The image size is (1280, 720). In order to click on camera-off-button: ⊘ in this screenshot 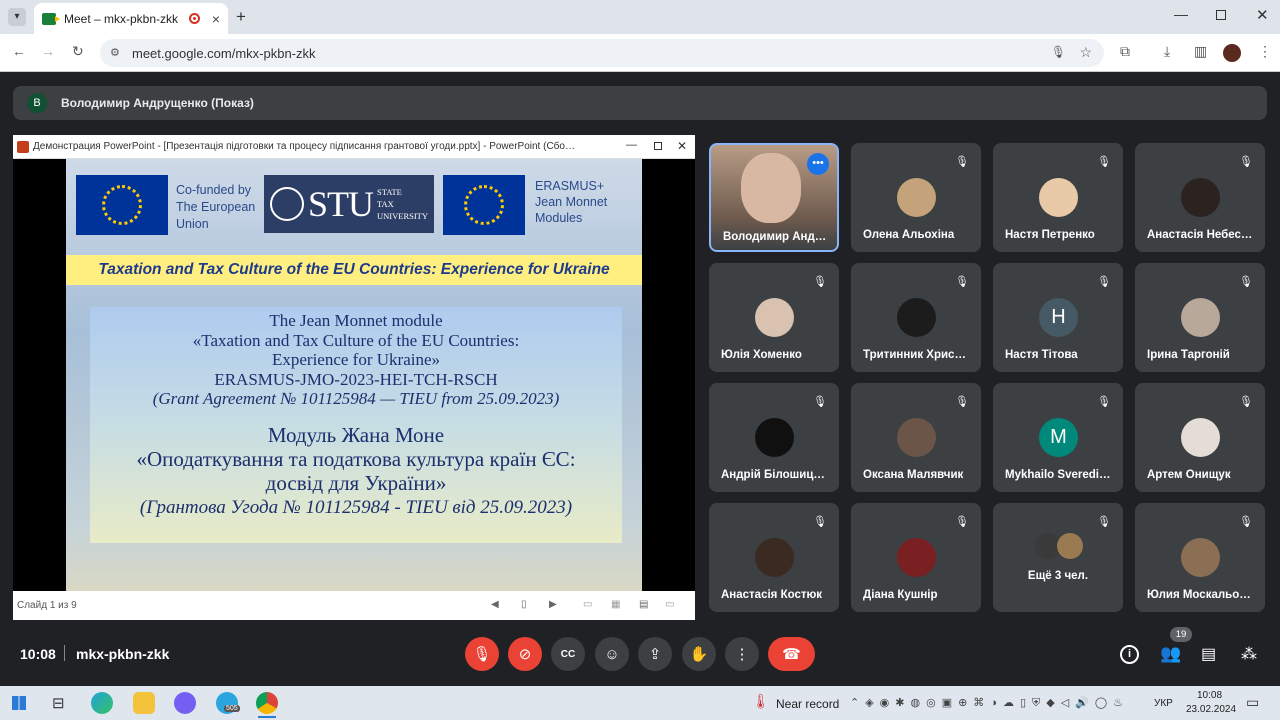, I will do `click(525, 654)`.